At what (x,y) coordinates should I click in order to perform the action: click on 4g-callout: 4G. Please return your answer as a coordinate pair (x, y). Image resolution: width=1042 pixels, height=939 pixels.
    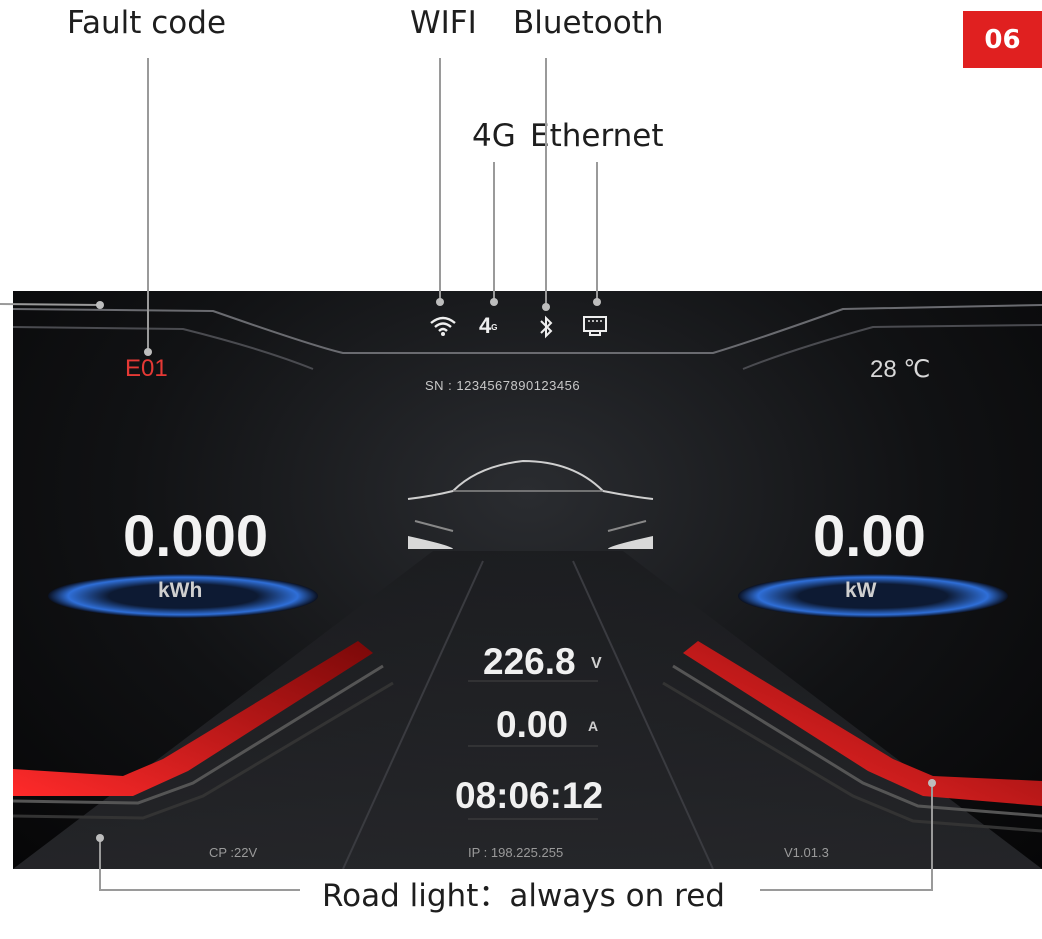
    Looking at the image, I should click on (494, 136).